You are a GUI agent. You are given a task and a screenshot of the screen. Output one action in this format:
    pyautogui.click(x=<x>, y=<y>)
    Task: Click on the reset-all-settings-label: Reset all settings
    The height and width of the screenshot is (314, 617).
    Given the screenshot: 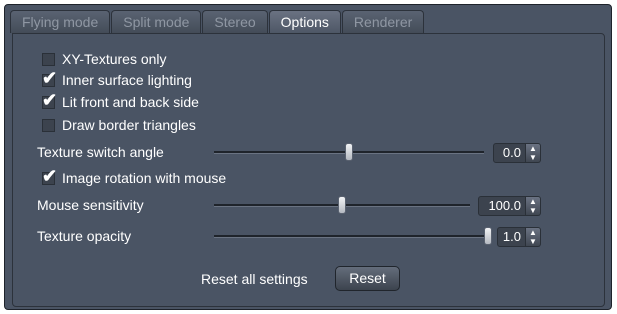 What is the action you would take?
    pyautogui.click(x=254, y=279)
    